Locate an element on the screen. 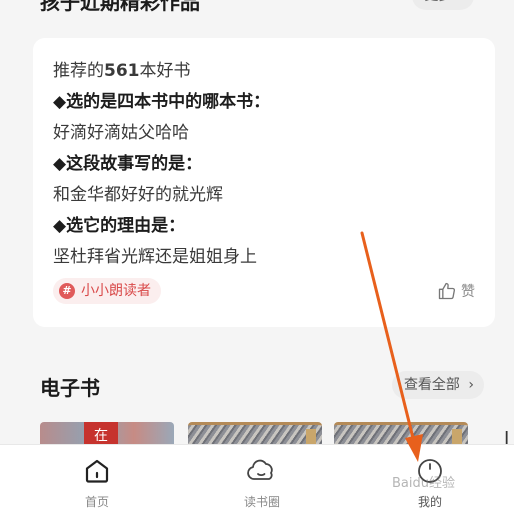 This screenshot has width=514, height=512. reading-circle-icon is located at coordinates (260, 469).